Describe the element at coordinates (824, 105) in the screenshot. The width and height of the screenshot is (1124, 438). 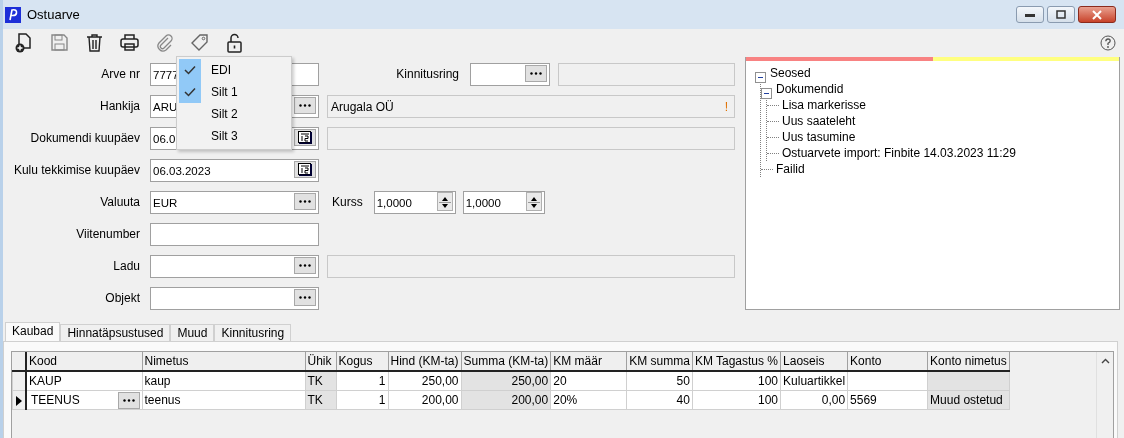
I see `tree-item: Lisa markerisse` at that location.